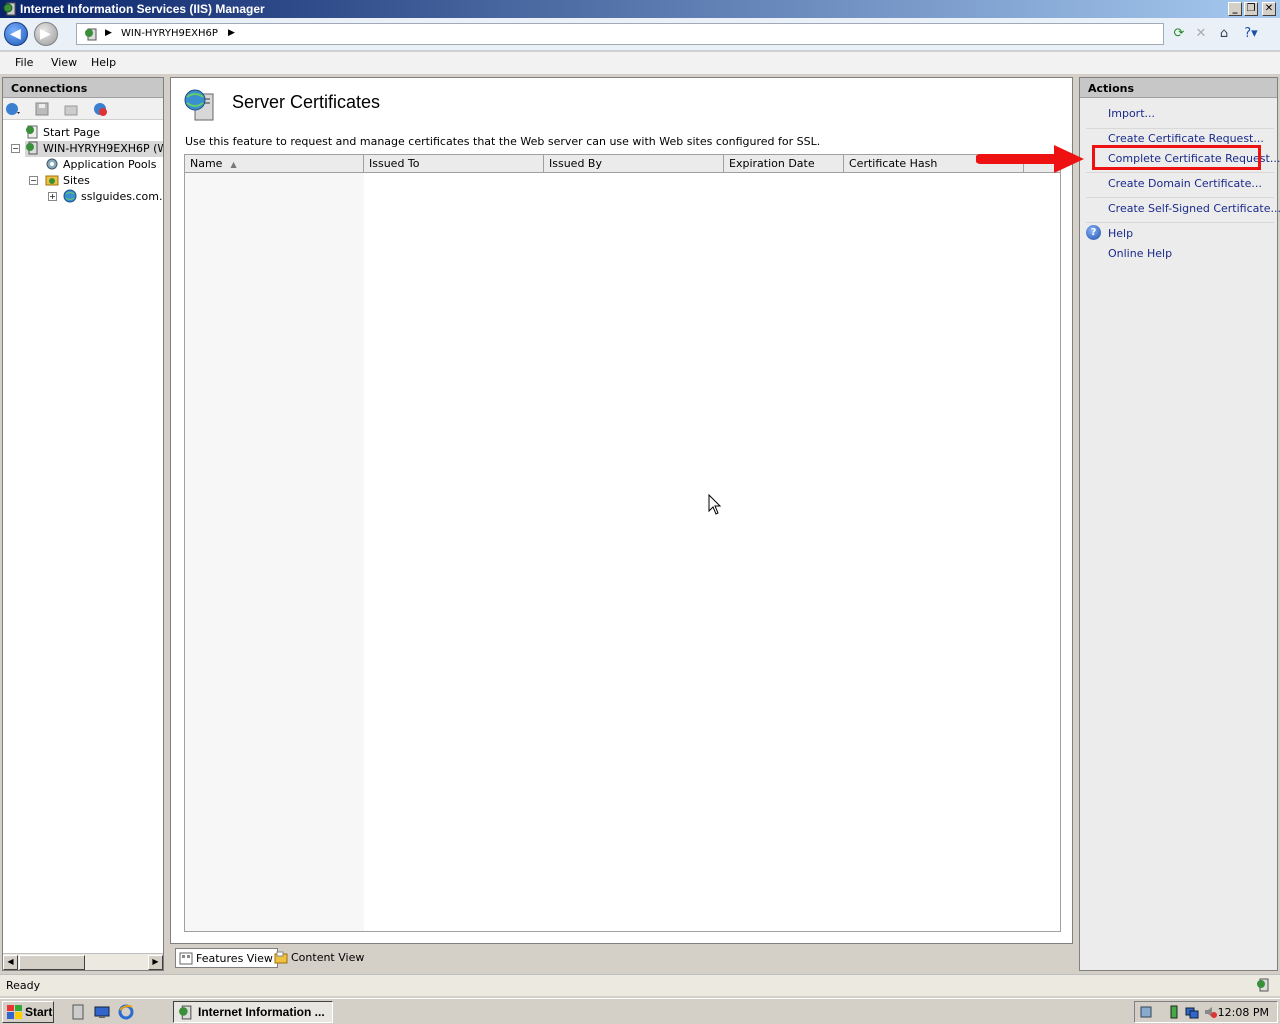 The image size is (1280, 1024). What do you see at coordinates (52, 164) in the screenshot?
I see `application-pools-icon` at bounding box center [52, 164].